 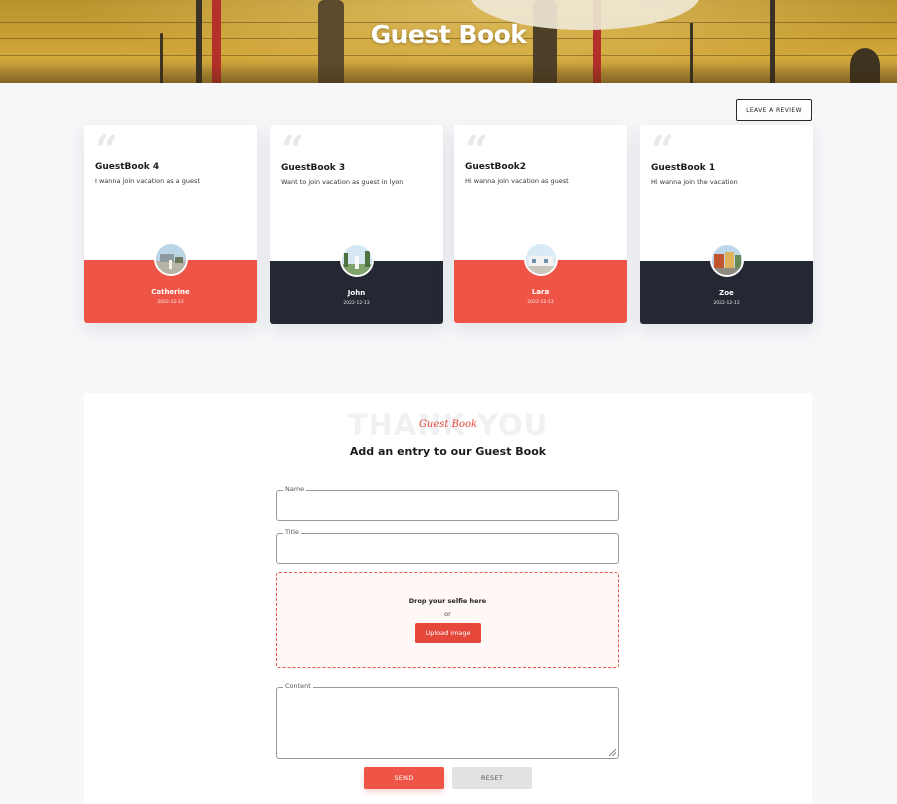 What do you see at coordinates (612, 752) in the screenshot?
I see `resize-handle-icon` at bounding box center [612, 752].